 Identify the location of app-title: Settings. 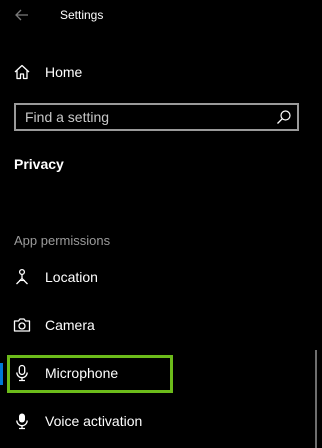
(82, 15).